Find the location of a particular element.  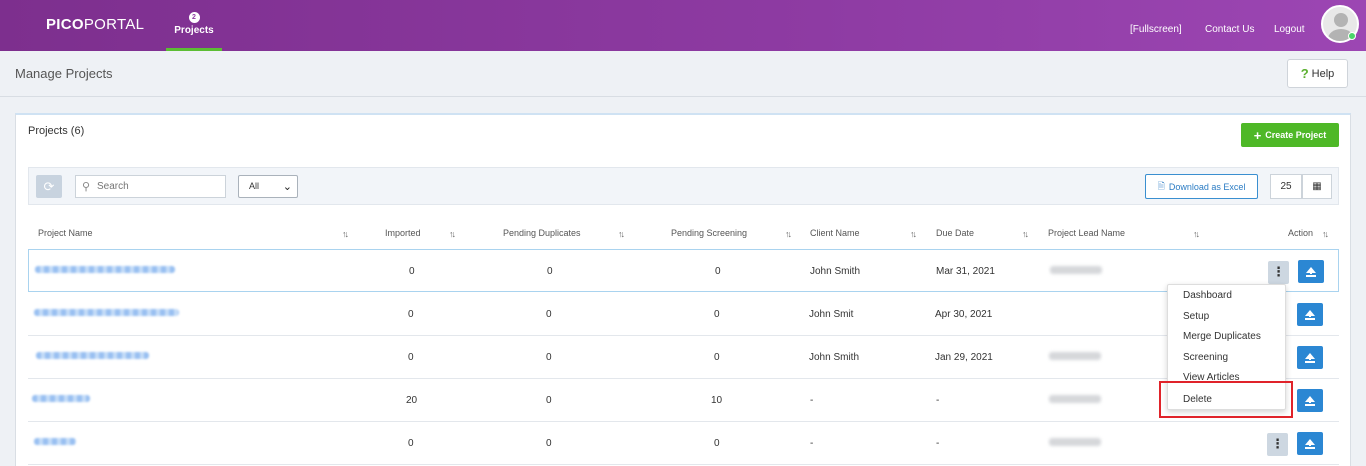

col-pending-duplicates: Pending Duplicates is located at coordinates (542, 233).